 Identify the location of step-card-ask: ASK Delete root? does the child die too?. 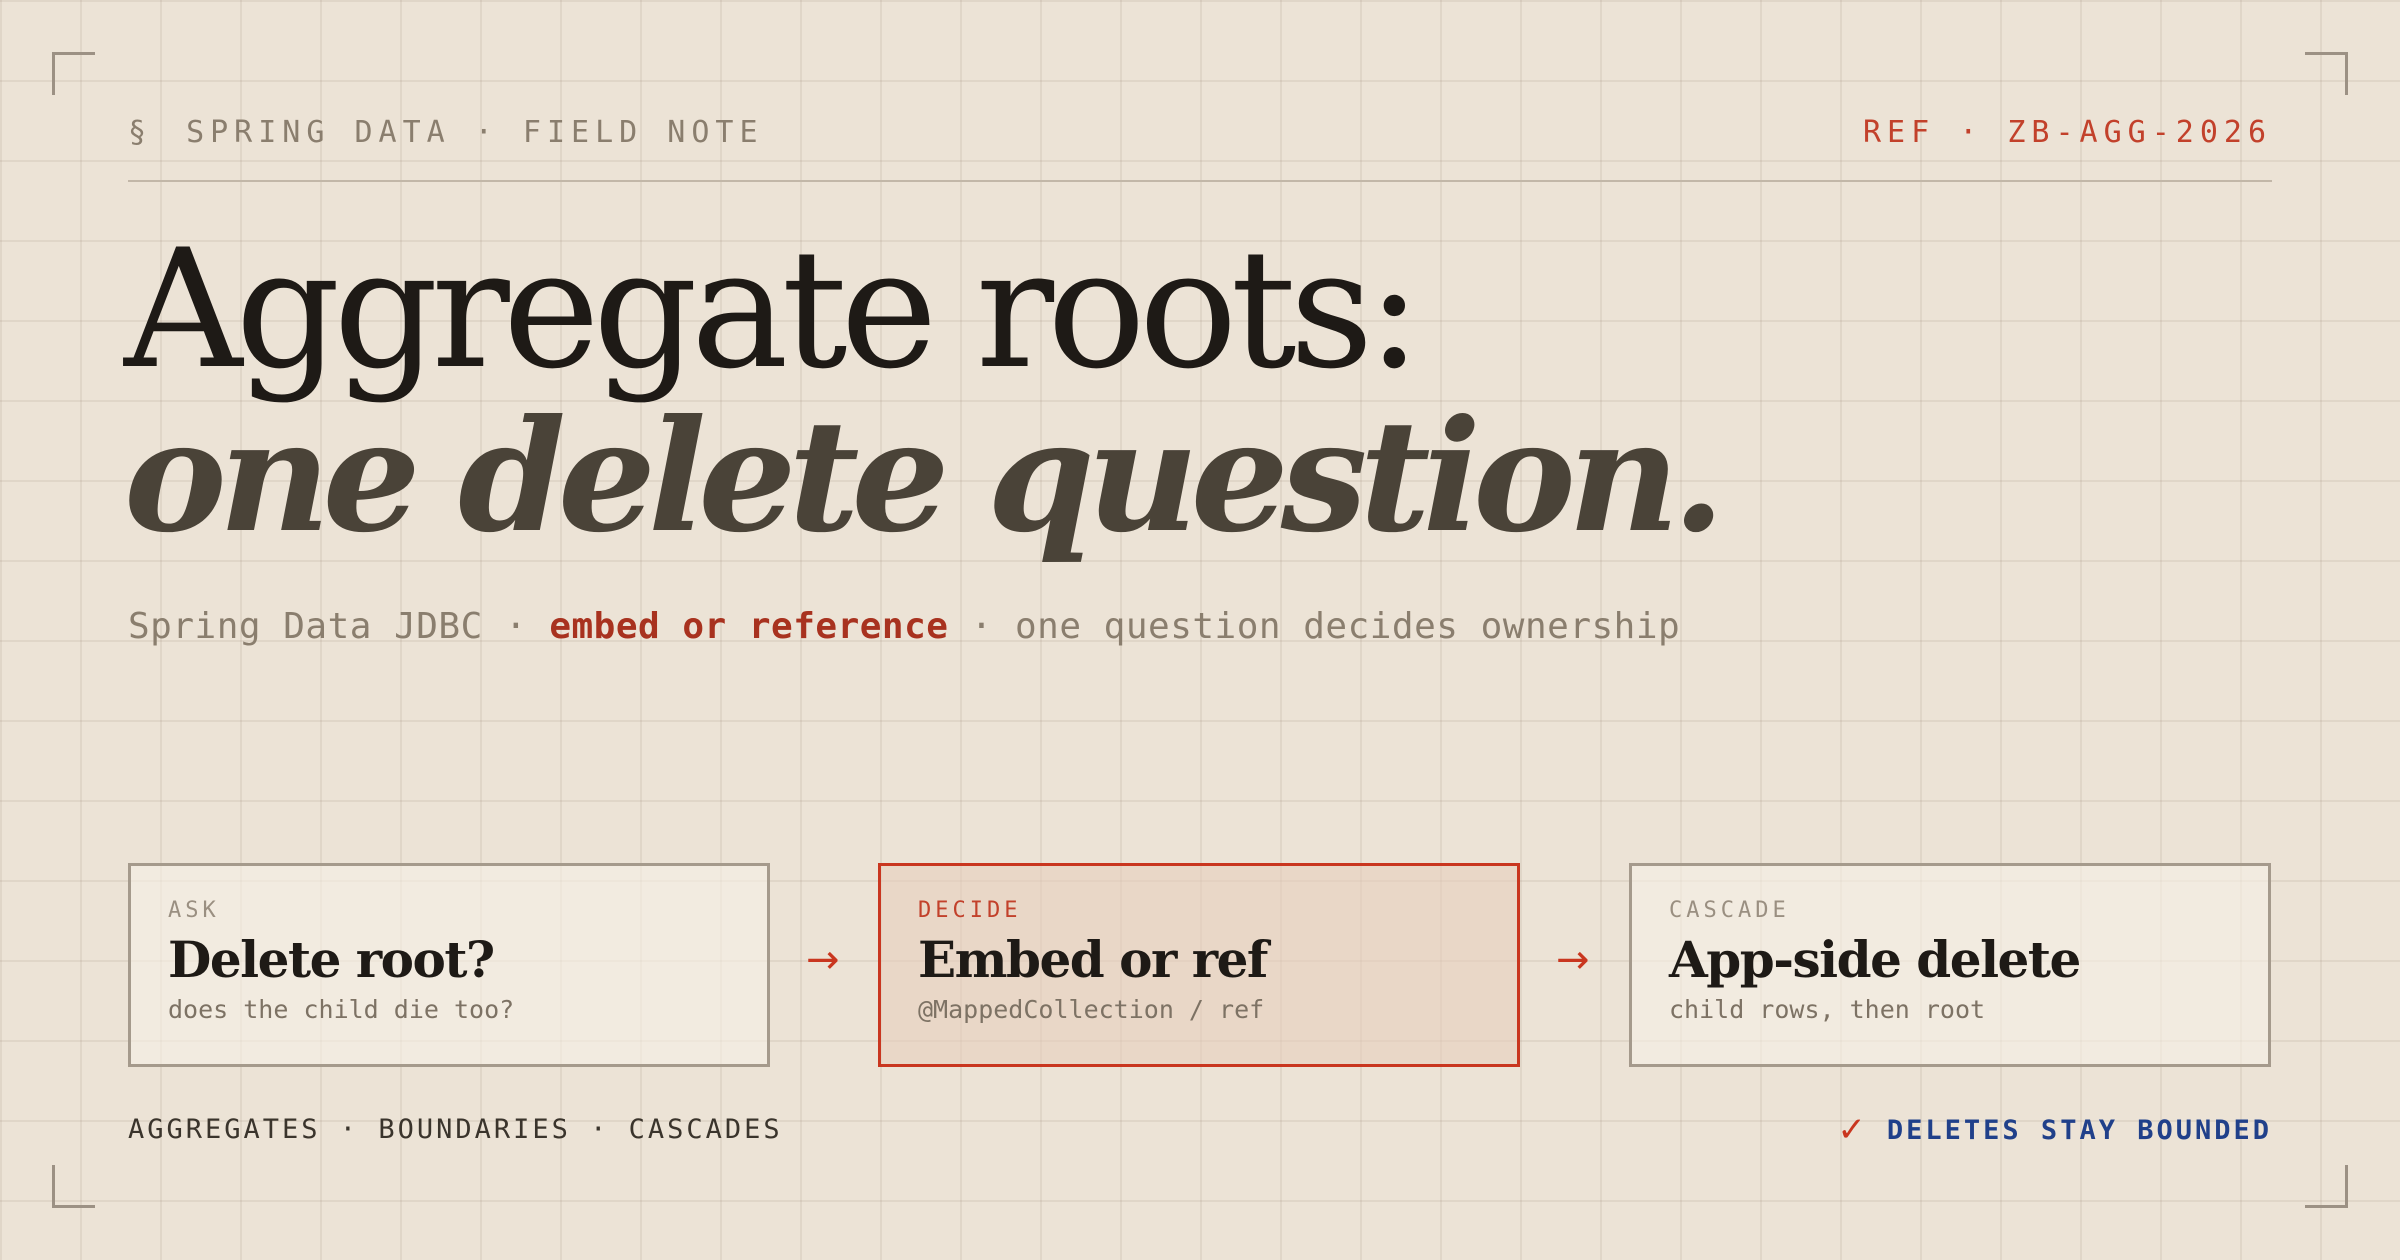
(449, 965).